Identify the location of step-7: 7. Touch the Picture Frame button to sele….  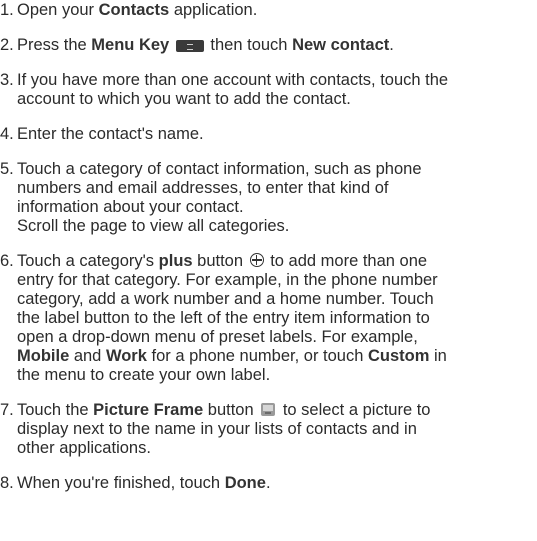
(267, 429).